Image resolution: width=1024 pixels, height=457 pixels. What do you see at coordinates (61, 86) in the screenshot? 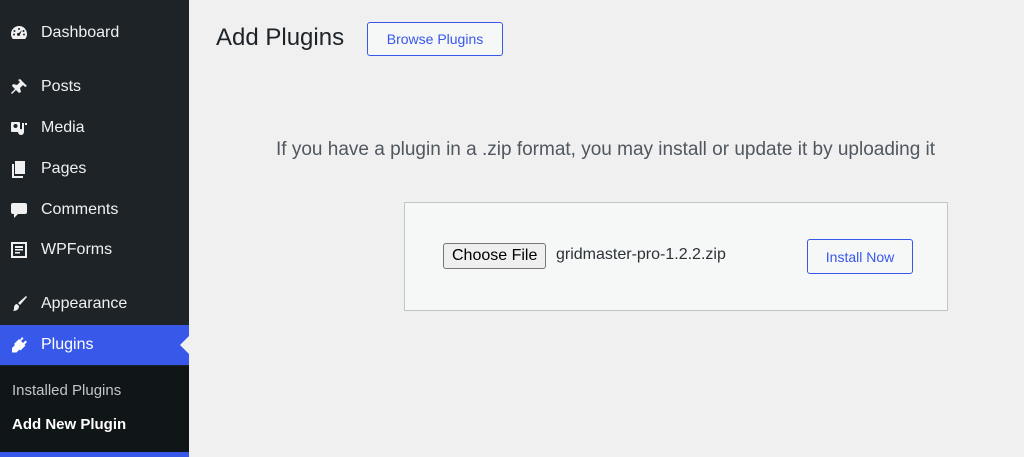
I see `sidebar-item-label: Posts` at bounding box center [61, 86].